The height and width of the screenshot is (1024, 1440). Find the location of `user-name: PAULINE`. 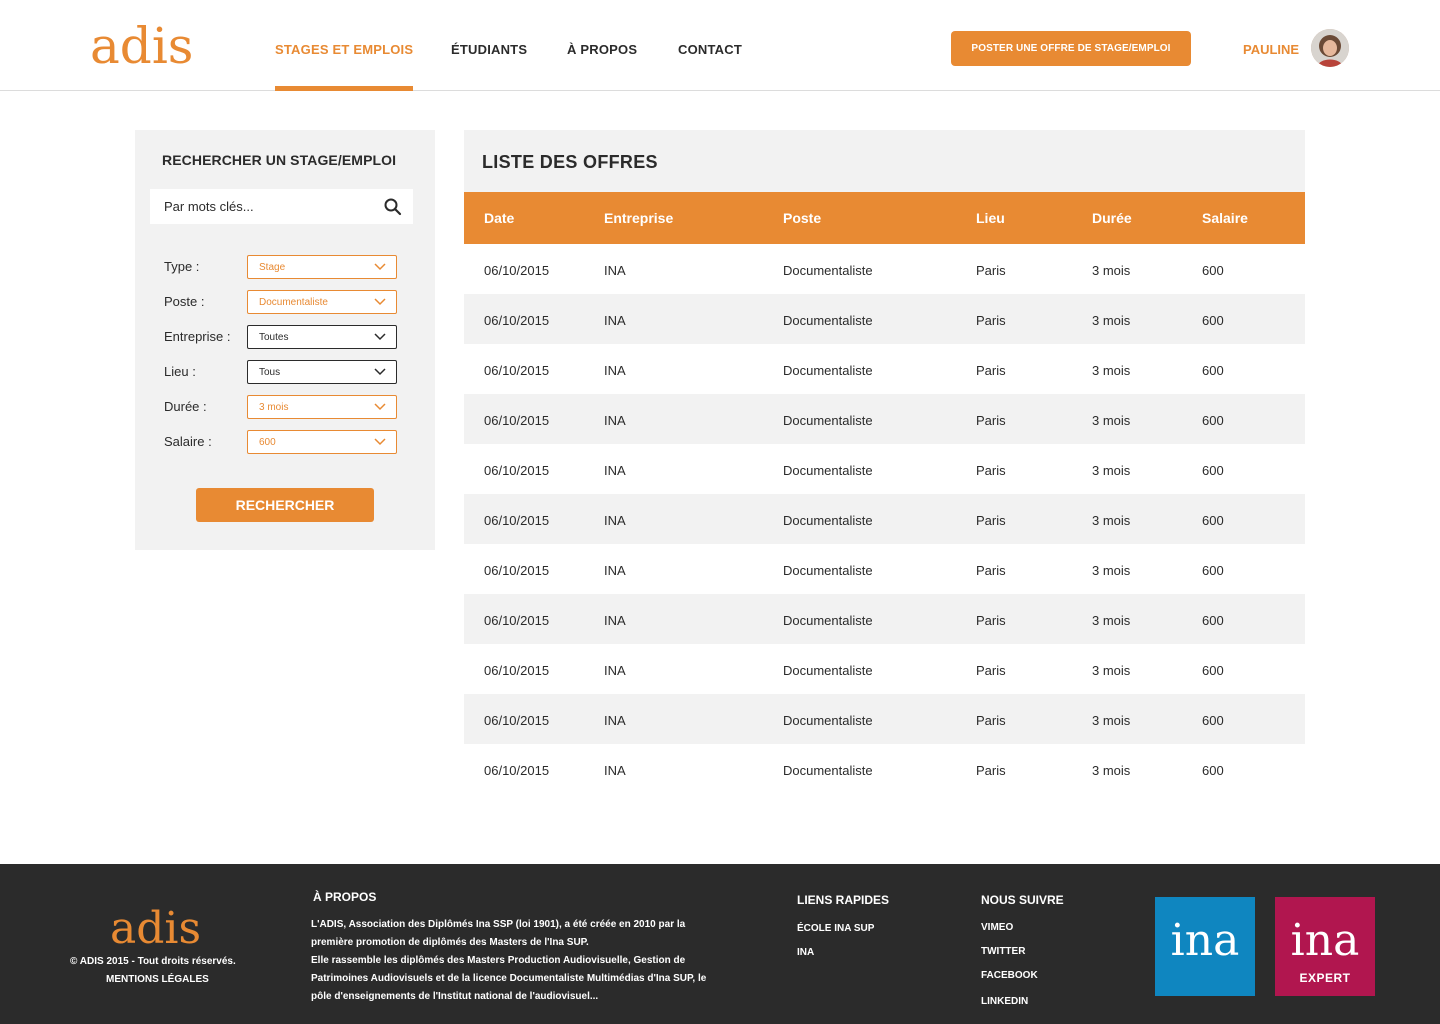

user-name: PAULINE is located at coordinates (1271, 49).